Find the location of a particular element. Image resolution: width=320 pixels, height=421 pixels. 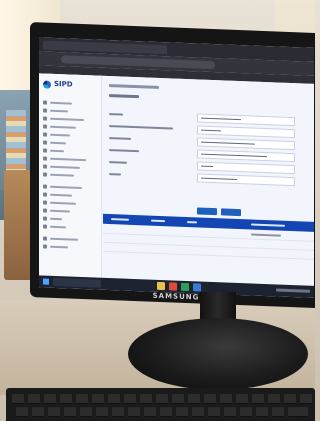

keyboard is located at coordinates (160, 404).